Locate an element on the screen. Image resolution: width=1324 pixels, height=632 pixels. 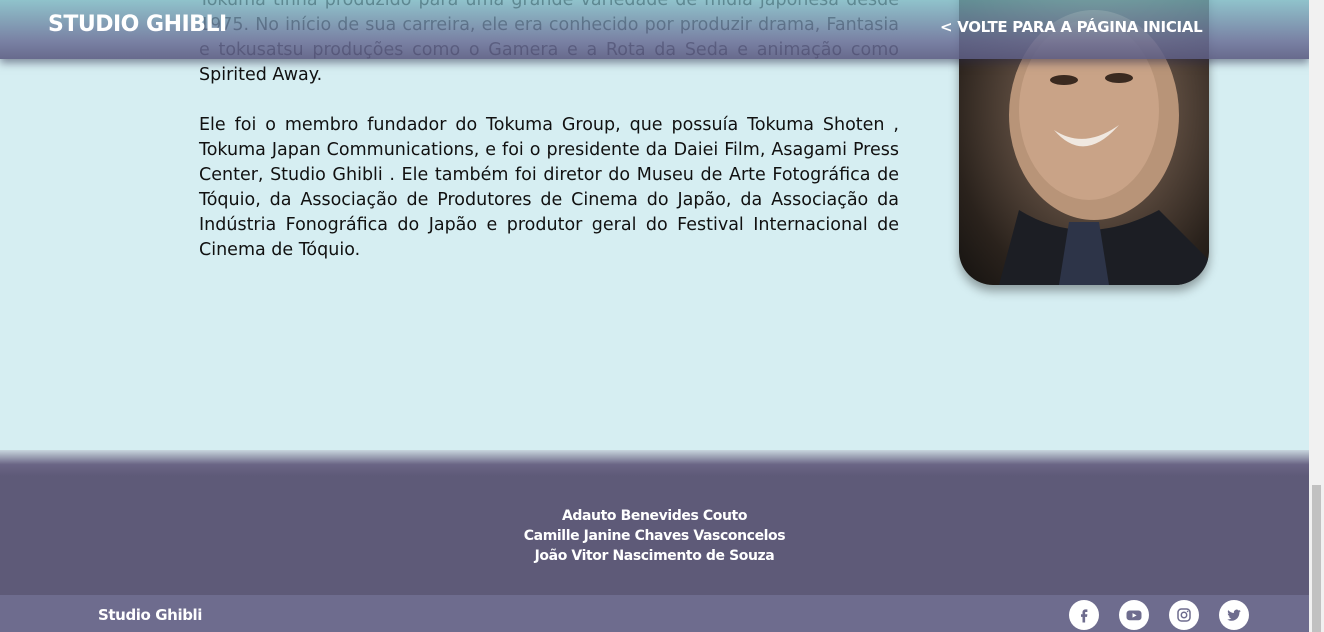
credit-name: Adauto Benevides Couto is located at coordinates (654, 516).